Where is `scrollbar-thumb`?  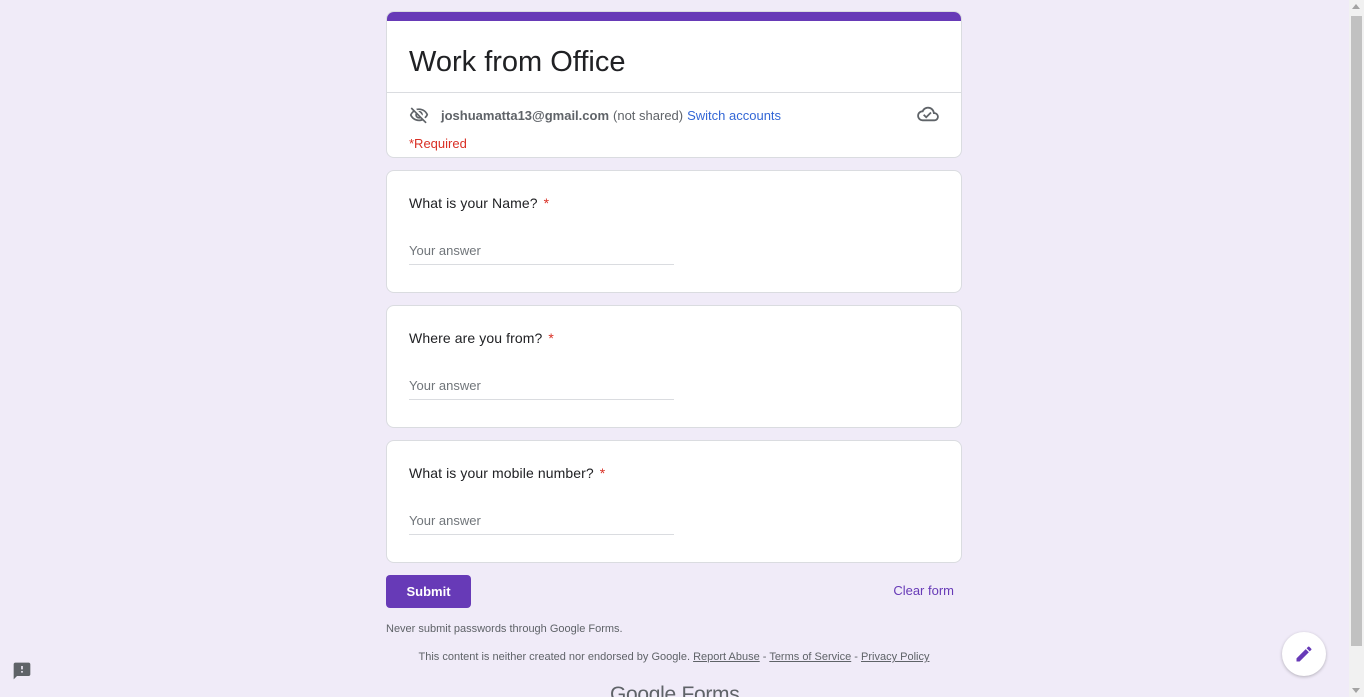
scrollbar-thumb is located at coordinates (1356, 331).